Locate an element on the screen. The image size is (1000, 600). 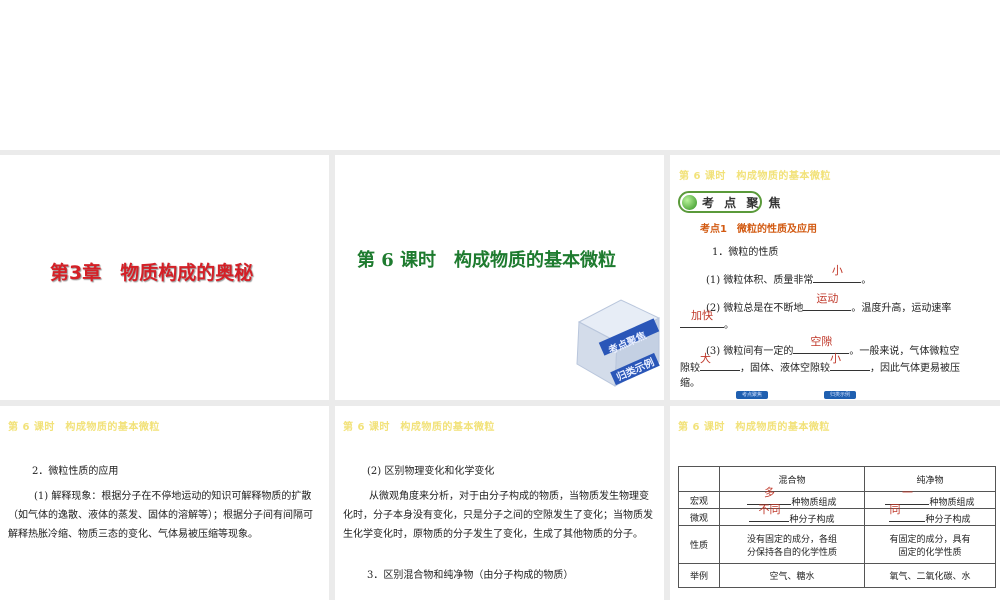
table-cell: 多种物质组成 is located at coordinates (792, 497).